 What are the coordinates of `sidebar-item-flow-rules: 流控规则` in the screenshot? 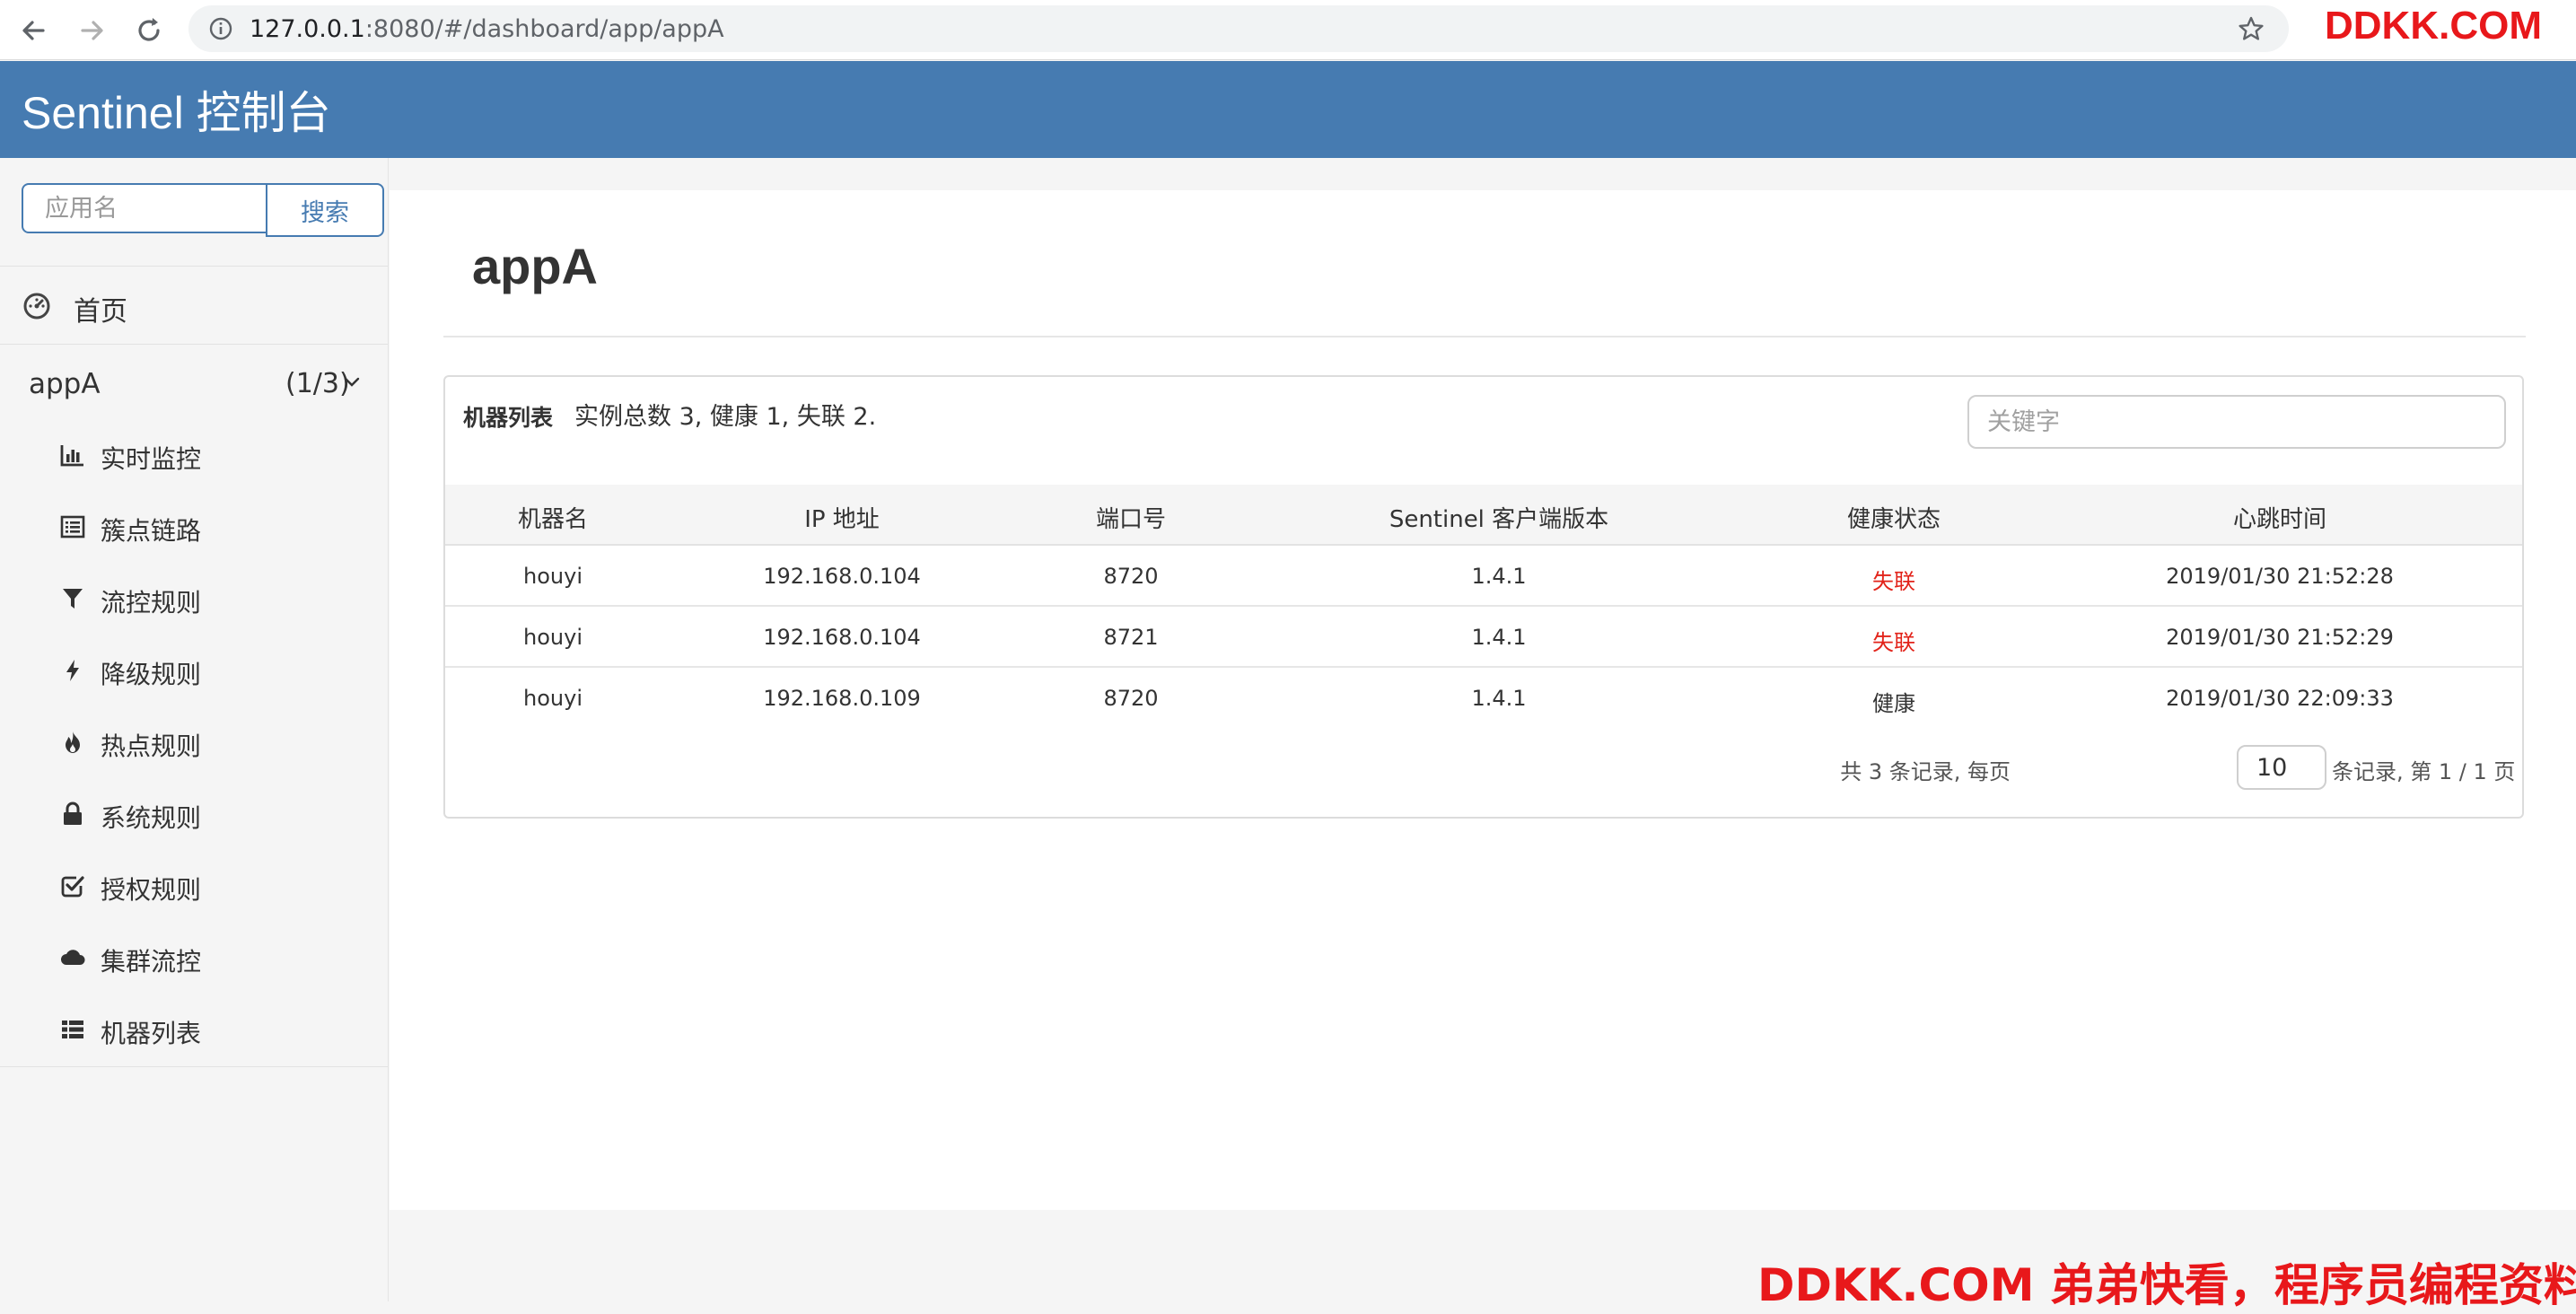 It's located at (194, 599).